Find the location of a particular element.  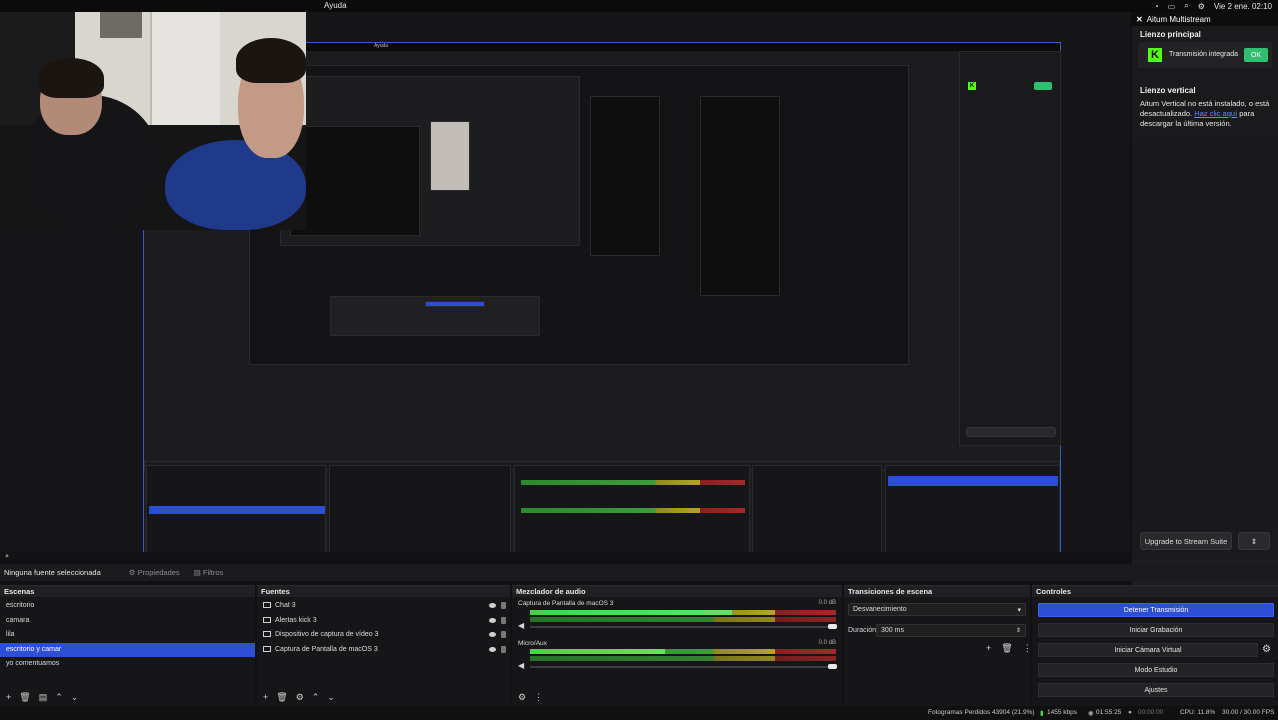

network-icon: ▮ is located at coordinates (1042, 713).